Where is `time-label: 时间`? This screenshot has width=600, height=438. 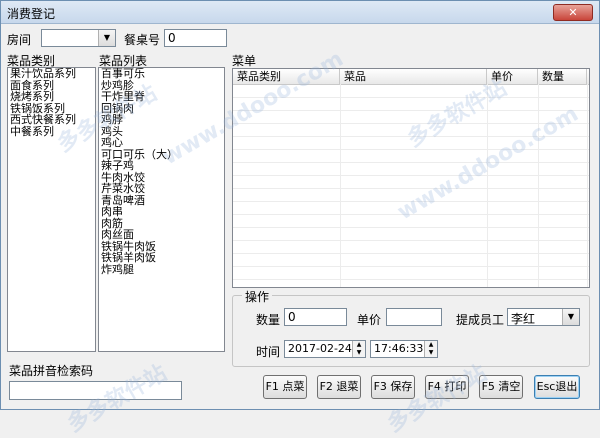
time-label: 时间 is located at coordinates (268, 352).